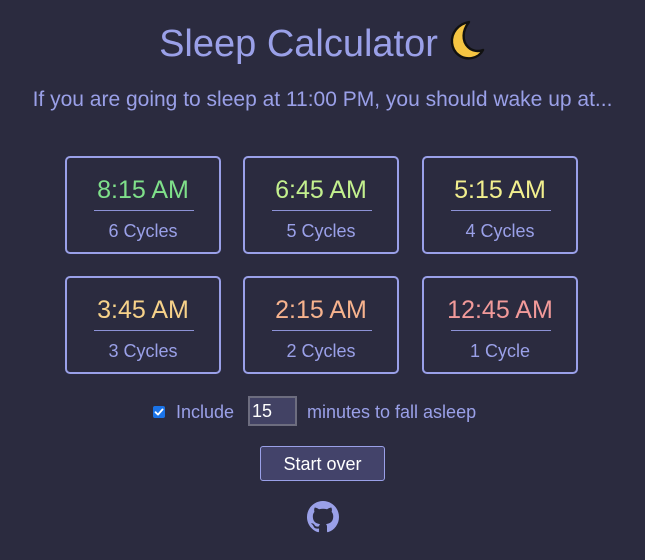 The width and height of the screenshot is (645, 560). Describe the element at coordinates (321, 205) in the screenshot. I see `wake-time-card: 6:45 AM 5 Cycles` at that location.